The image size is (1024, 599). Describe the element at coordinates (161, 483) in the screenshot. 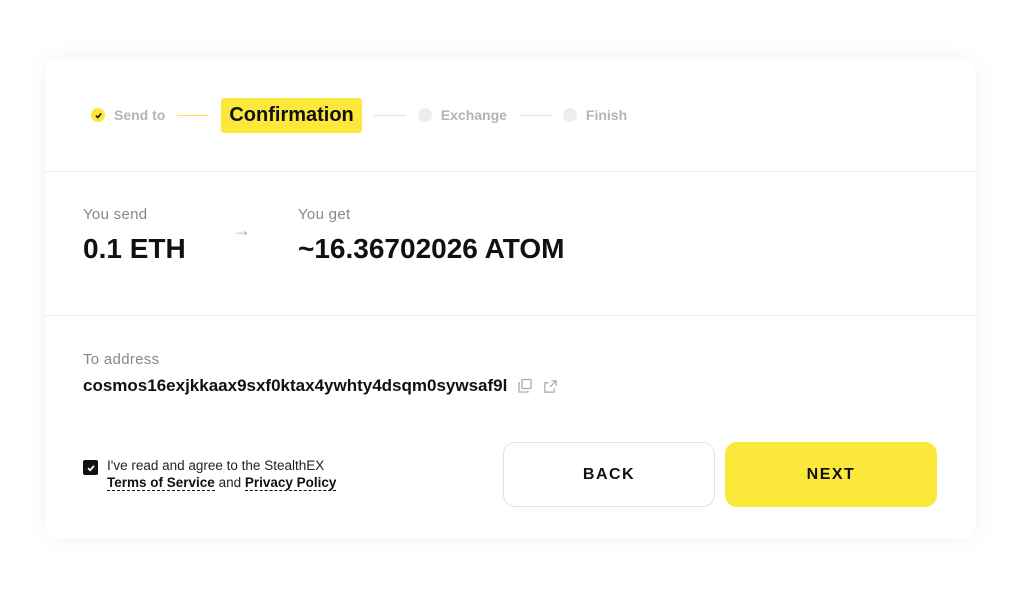

I see `terms-link: Terms of Service` at that location.